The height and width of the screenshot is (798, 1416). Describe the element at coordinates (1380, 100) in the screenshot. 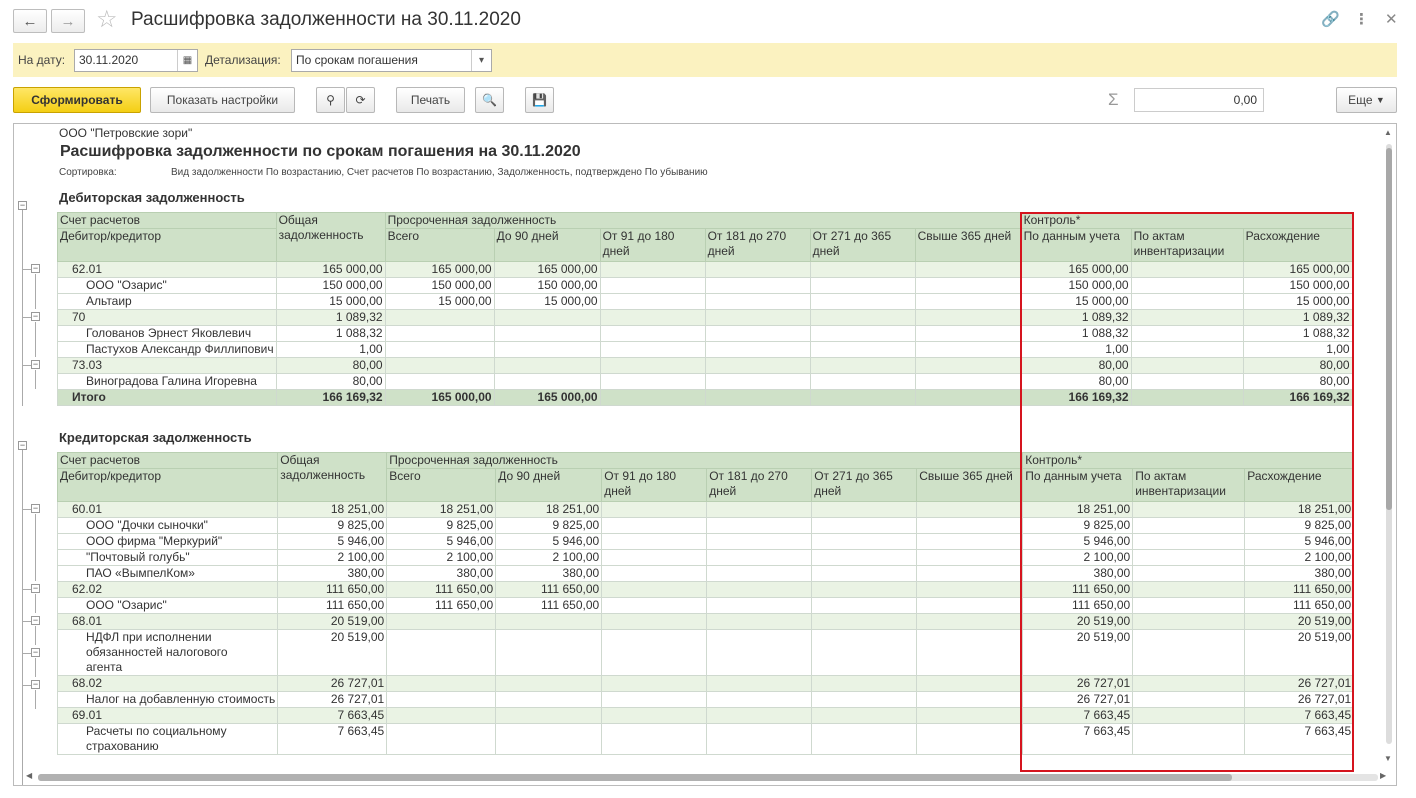

I see `chevron-down-icon: ▼` at that location.